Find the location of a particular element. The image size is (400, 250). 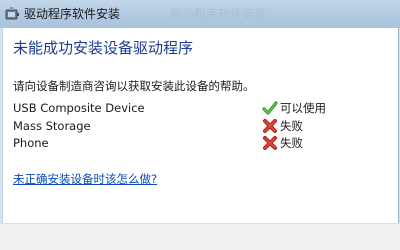

title-bar: 驱动程序软件安装 驱动程序软件安装 is located at coordinates (200, 14).